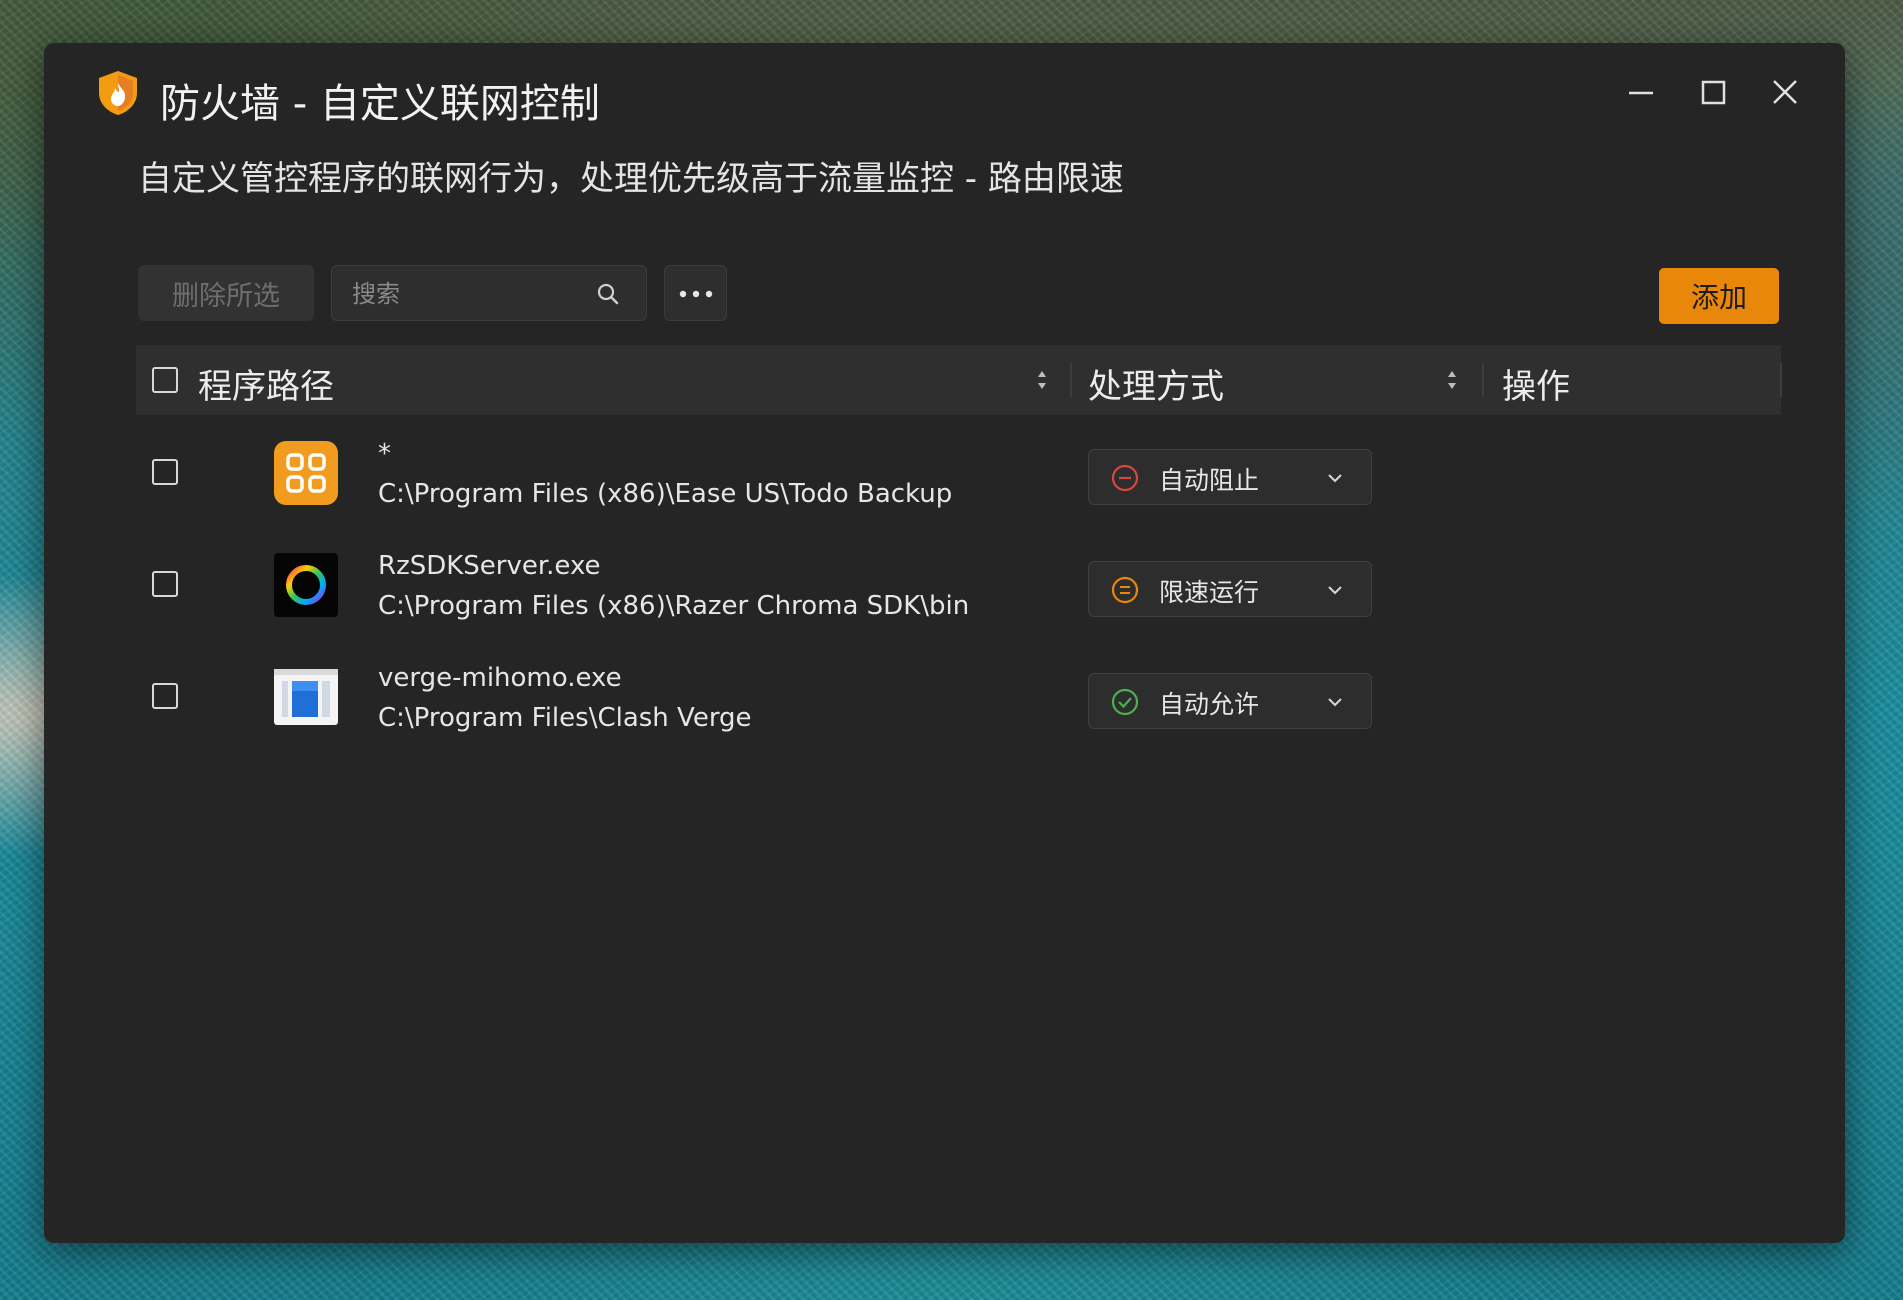  I want to click on window-title: 防火墙 - 自定义联网控制, so click(380, 104).